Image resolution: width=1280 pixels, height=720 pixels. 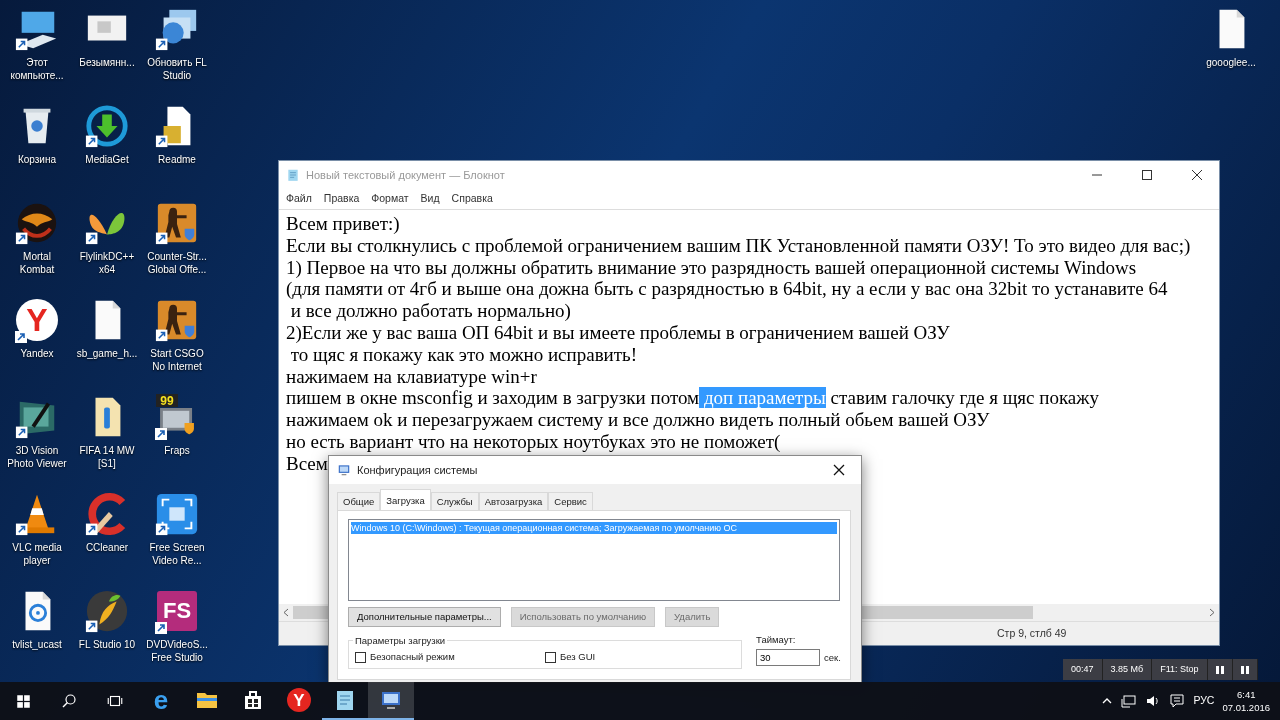 I want to click on field-label: Таймаут:, so click(x=776, y=640).